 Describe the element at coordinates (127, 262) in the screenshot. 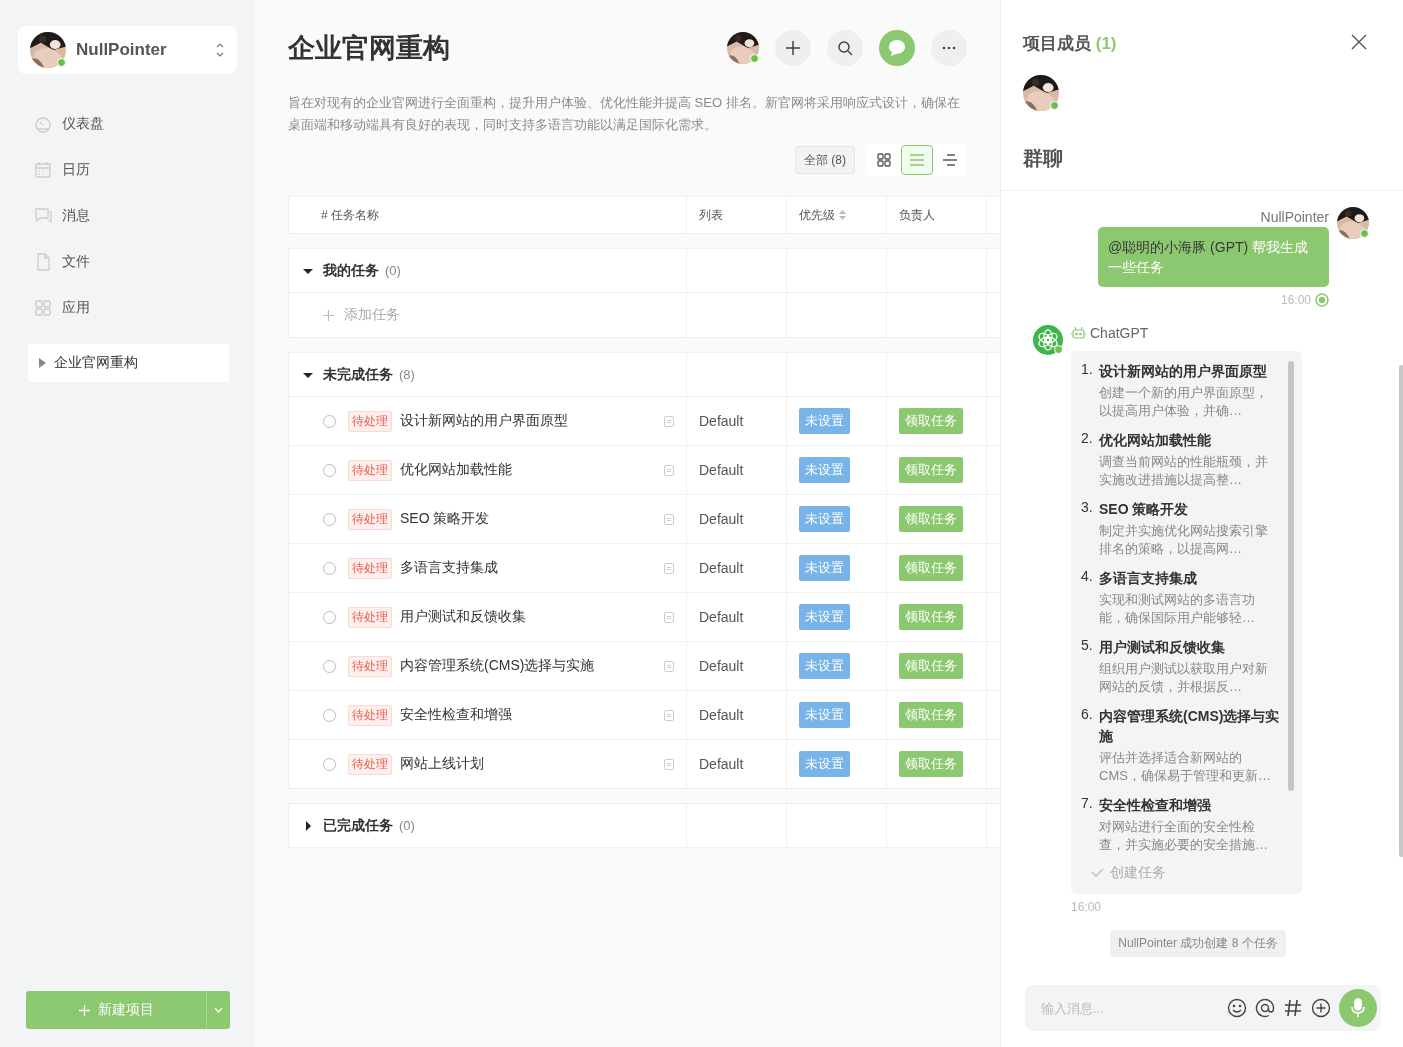

I see `nav-item: 文件` at that location.